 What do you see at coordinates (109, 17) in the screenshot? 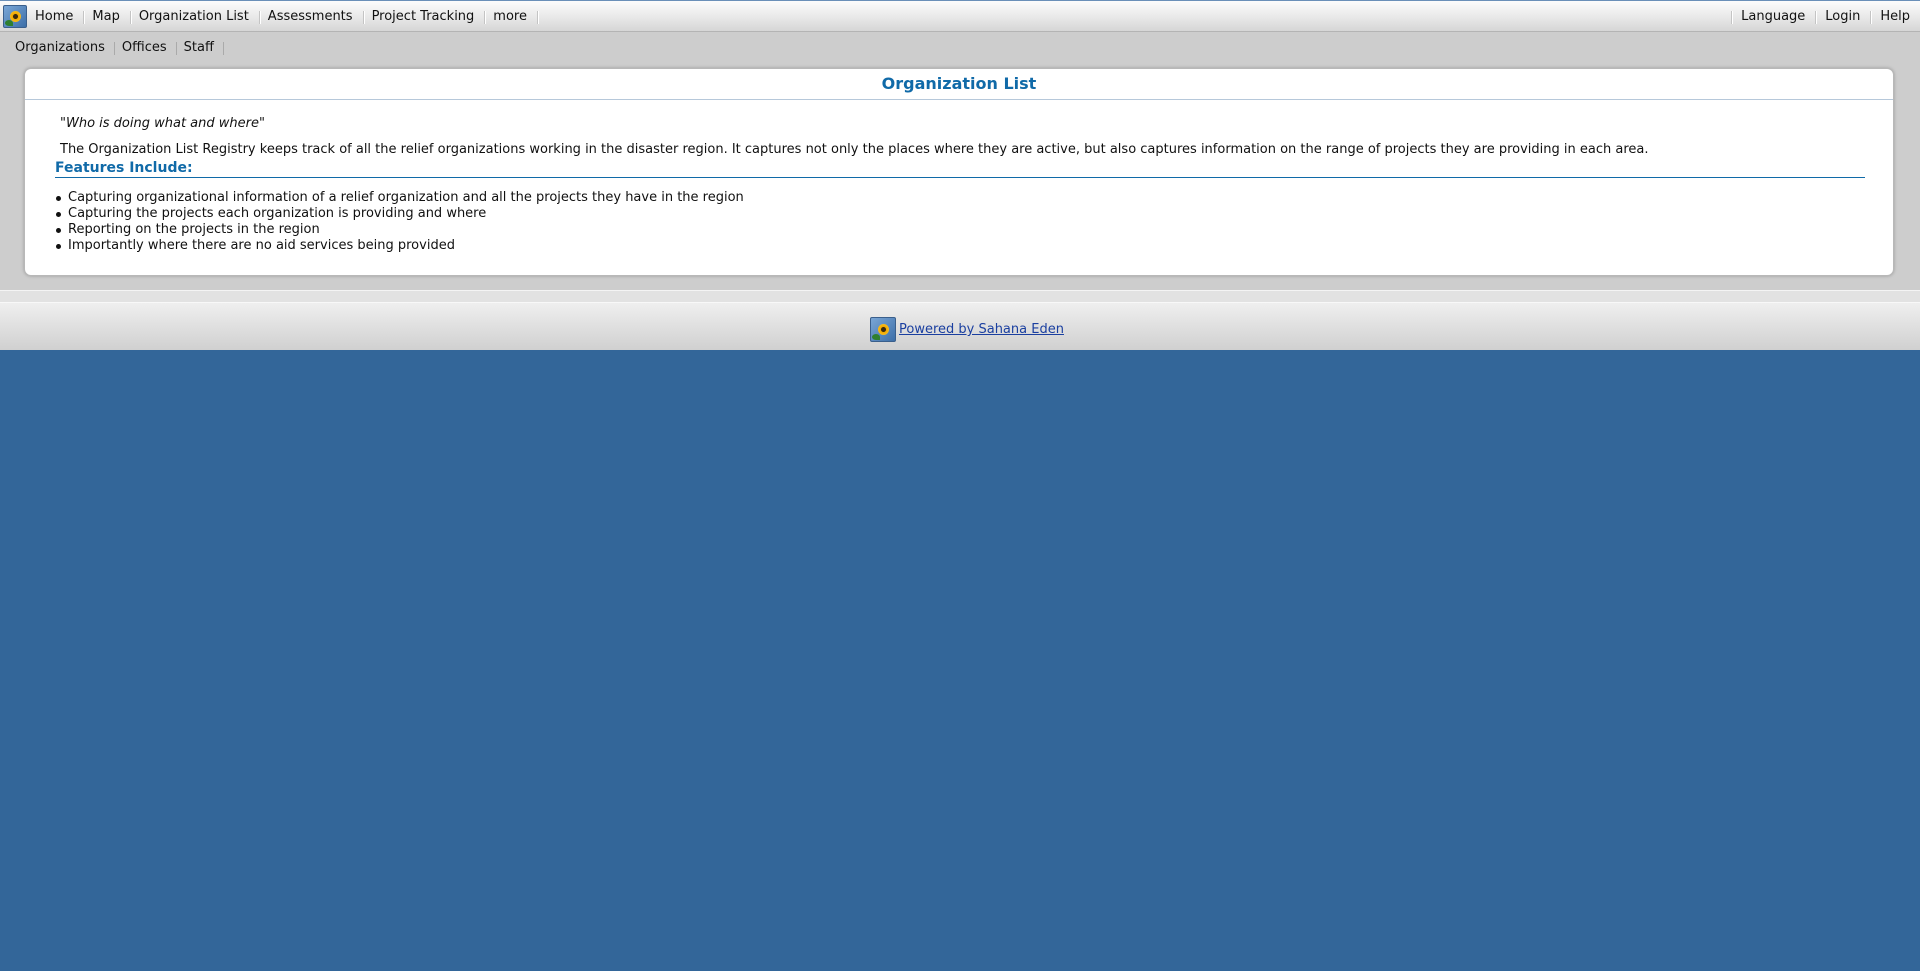
I see `nav-map: Map` at bounding box center [109, 17].